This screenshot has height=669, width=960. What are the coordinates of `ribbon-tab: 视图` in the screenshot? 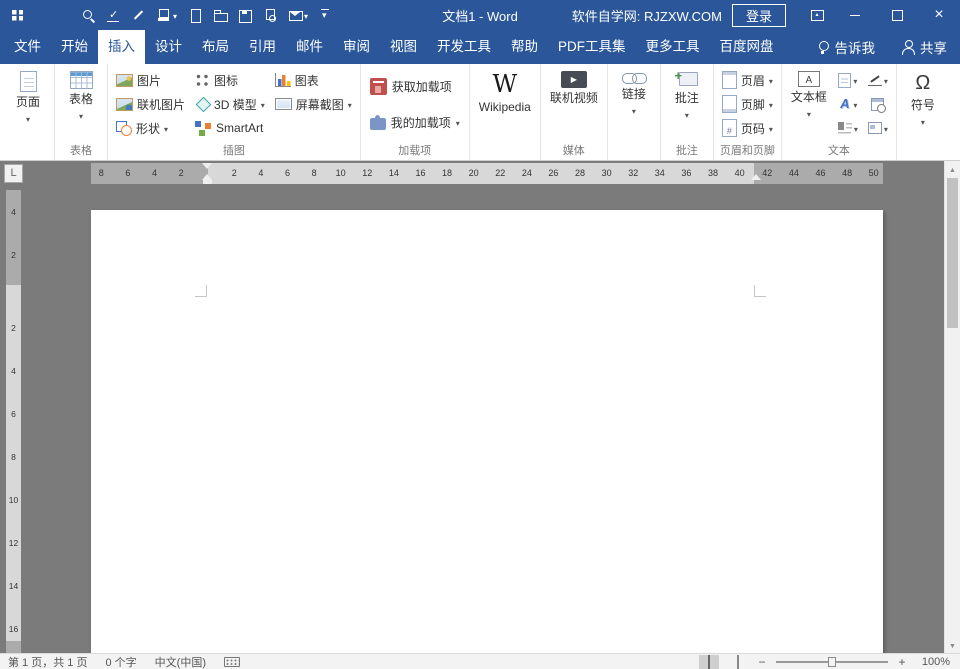 It's located at (403, 47).